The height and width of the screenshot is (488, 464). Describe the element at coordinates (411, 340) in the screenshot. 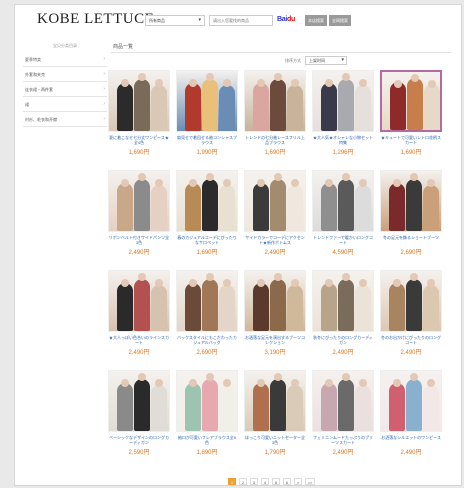

I see `product-title: 冬のお出かけにぴったりのロングコート` at that location.